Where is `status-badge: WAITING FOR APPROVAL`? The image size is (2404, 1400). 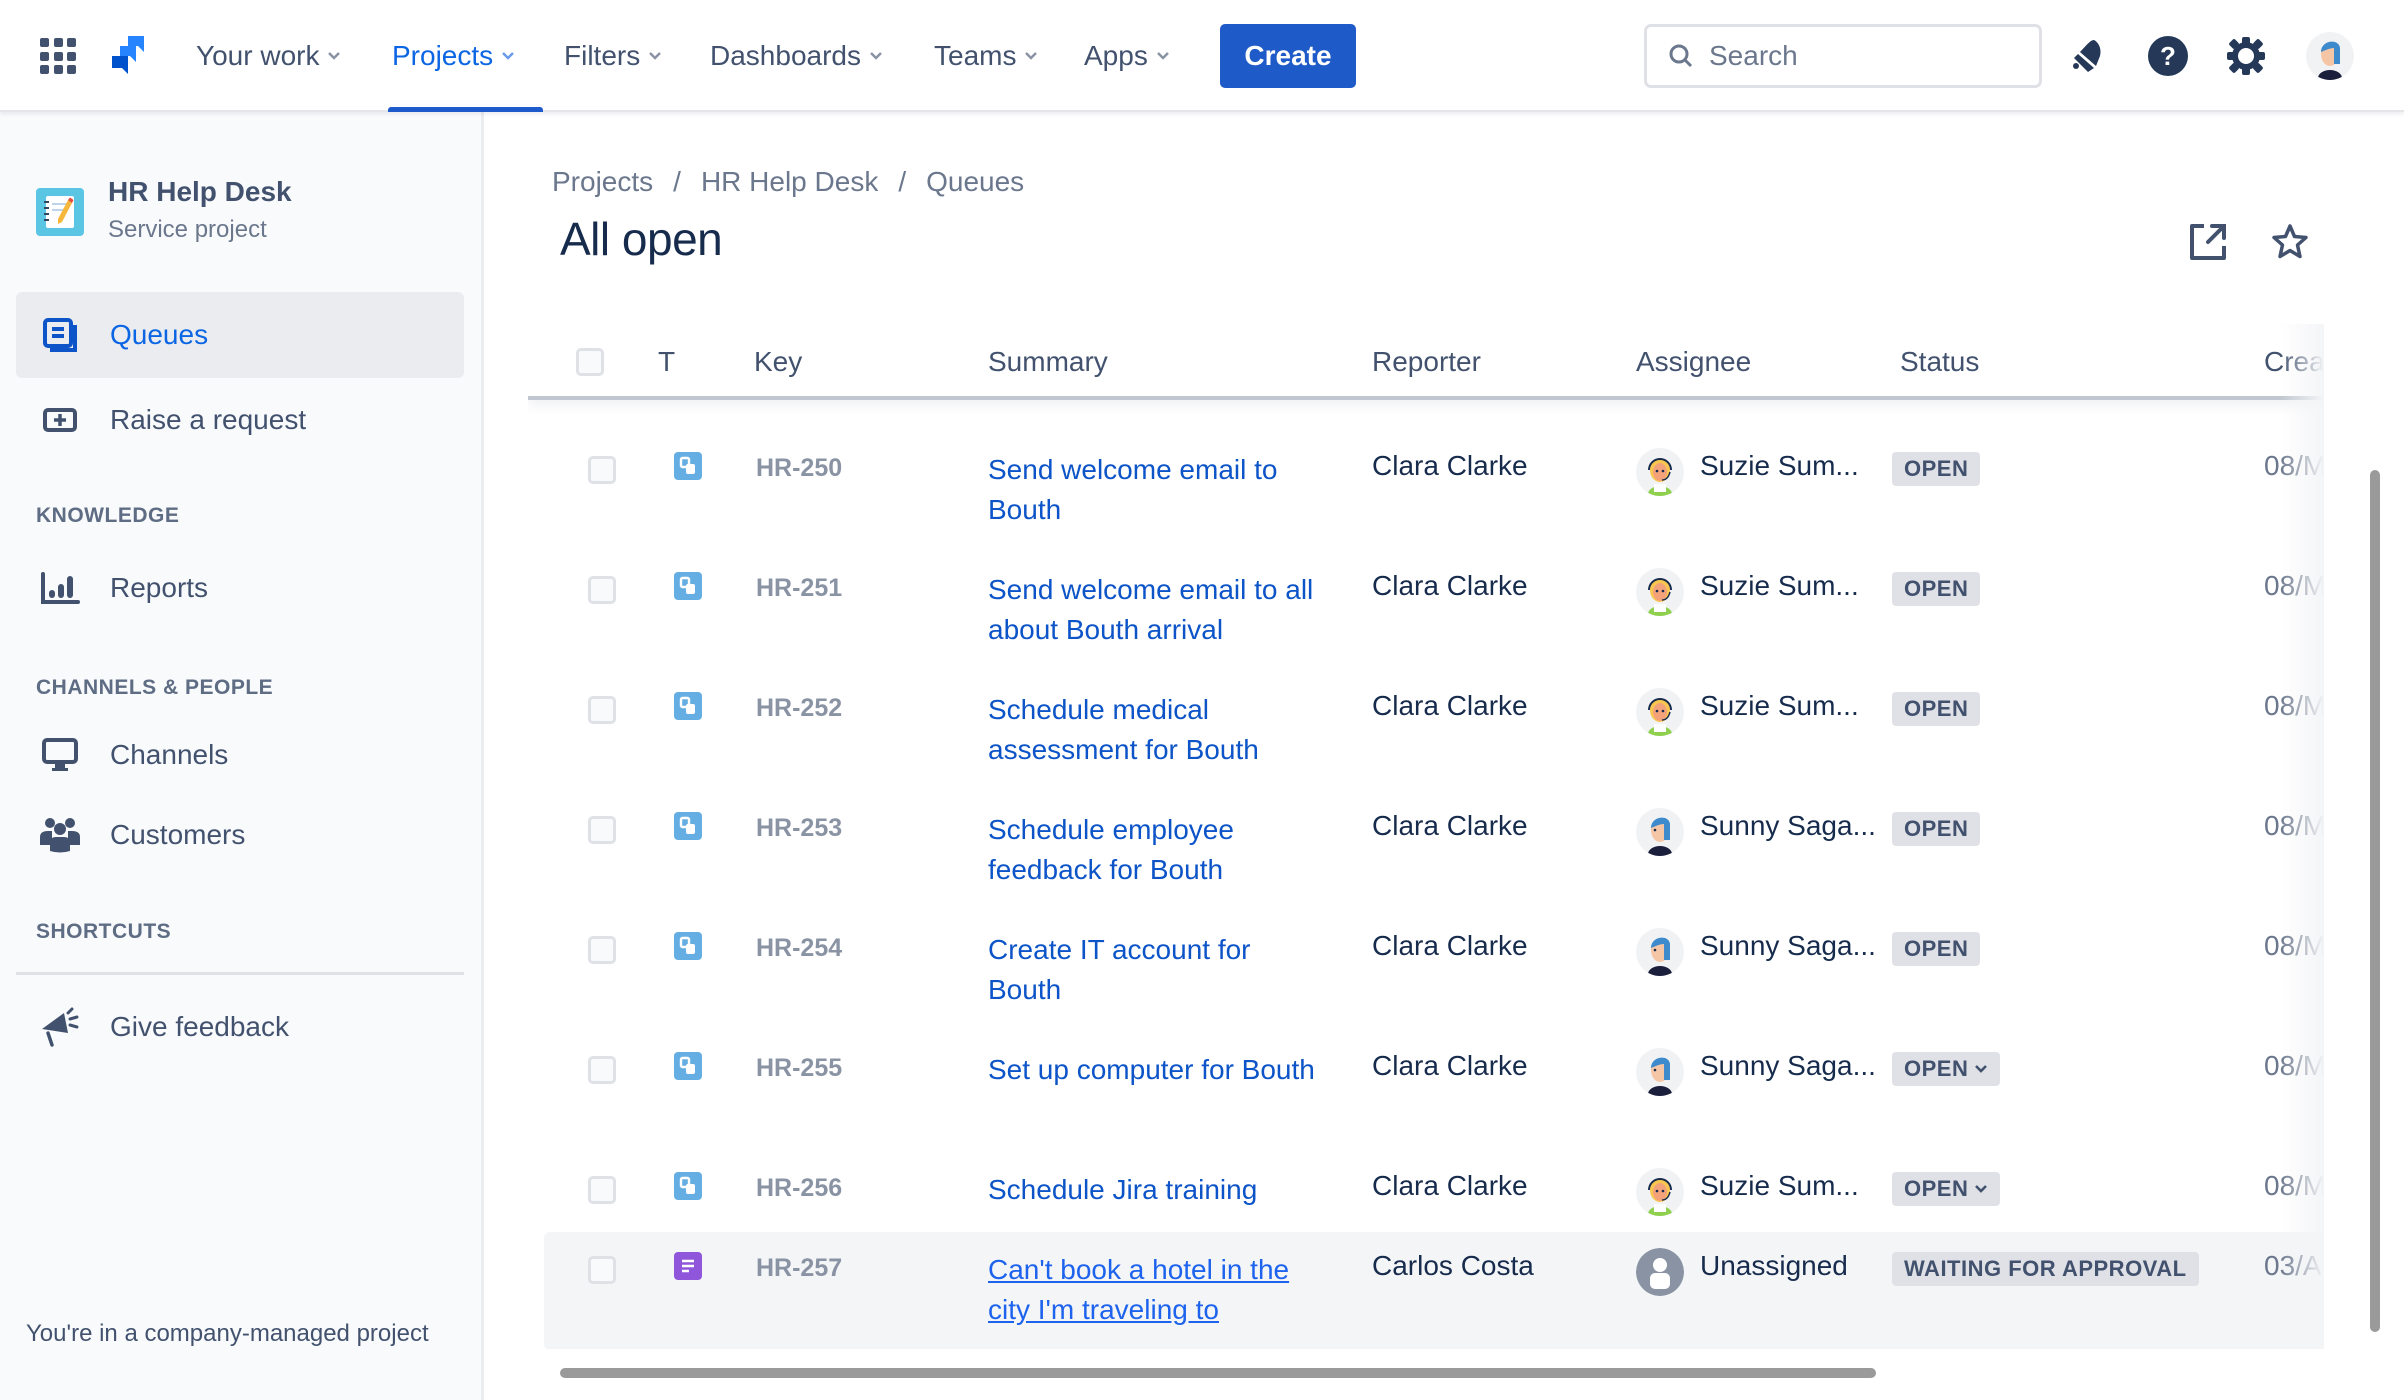 status-badge: WAITING FOR APPROVAL is located at coordinates (2045, 1269).